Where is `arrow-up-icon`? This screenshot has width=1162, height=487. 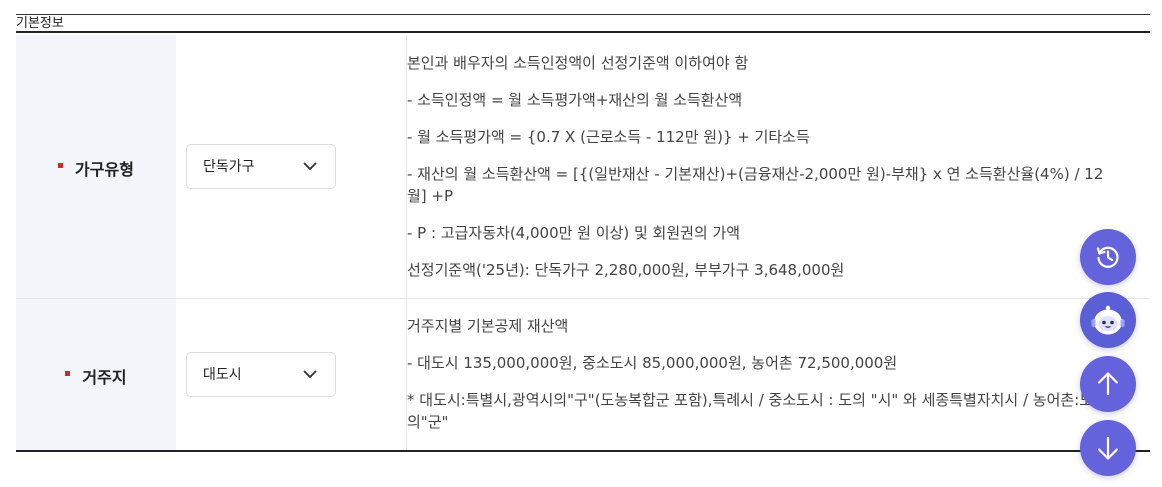
arrow-up-icon is located at coordinates (1108, 384).